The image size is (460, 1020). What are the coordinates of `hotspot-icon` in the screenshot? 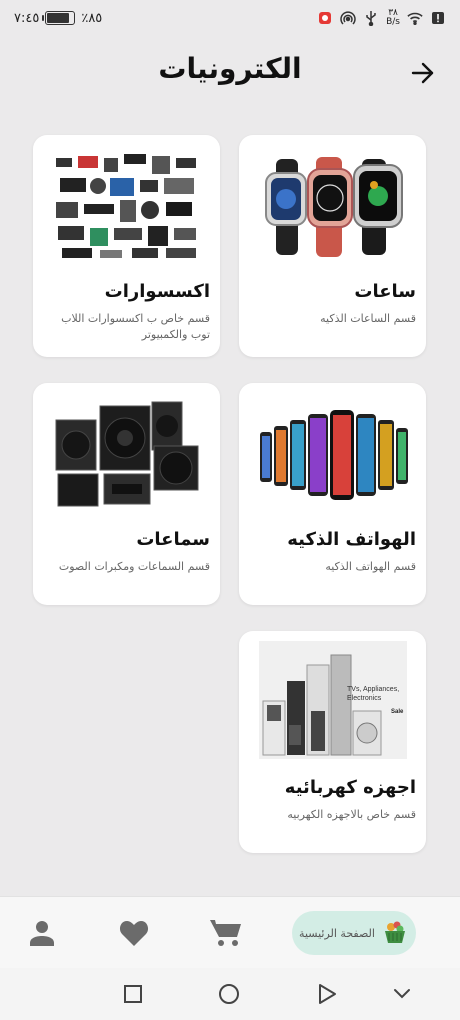 It's located at (348, 18).